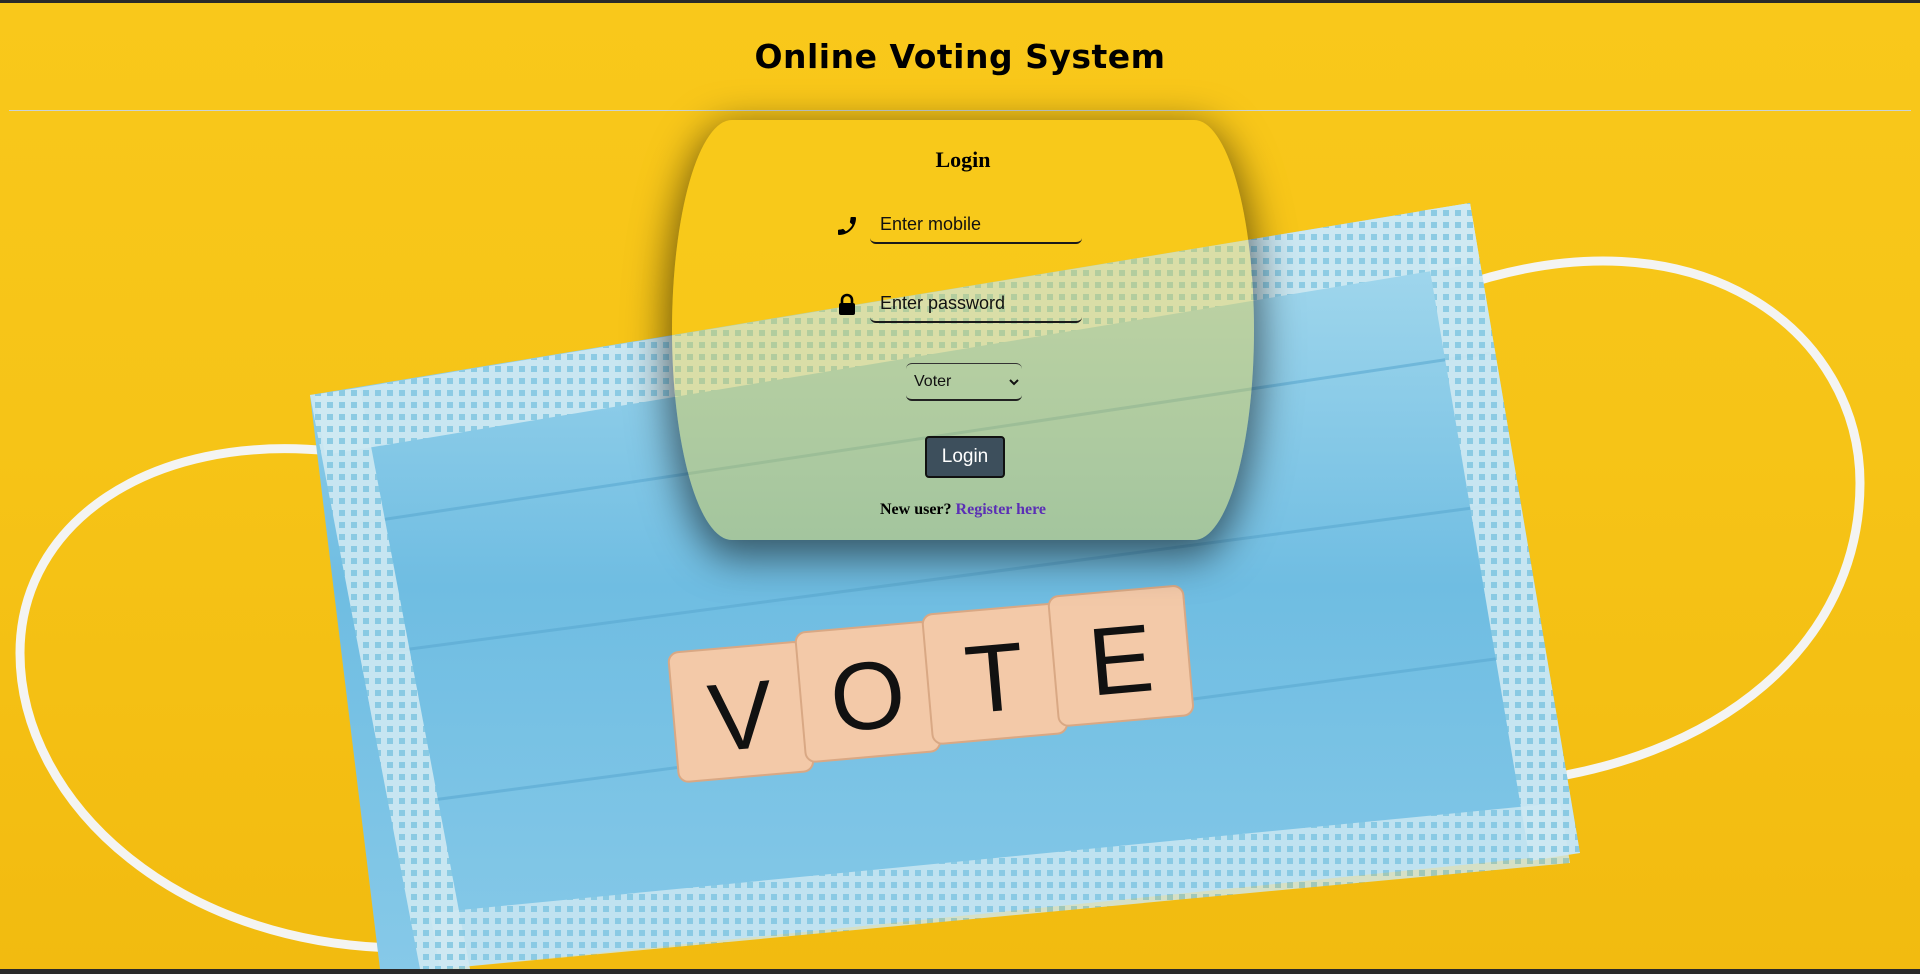 Image resolution: width=1920 pixels, height=974 pixels. I want to click on login-button: Login, so click(965, 457).